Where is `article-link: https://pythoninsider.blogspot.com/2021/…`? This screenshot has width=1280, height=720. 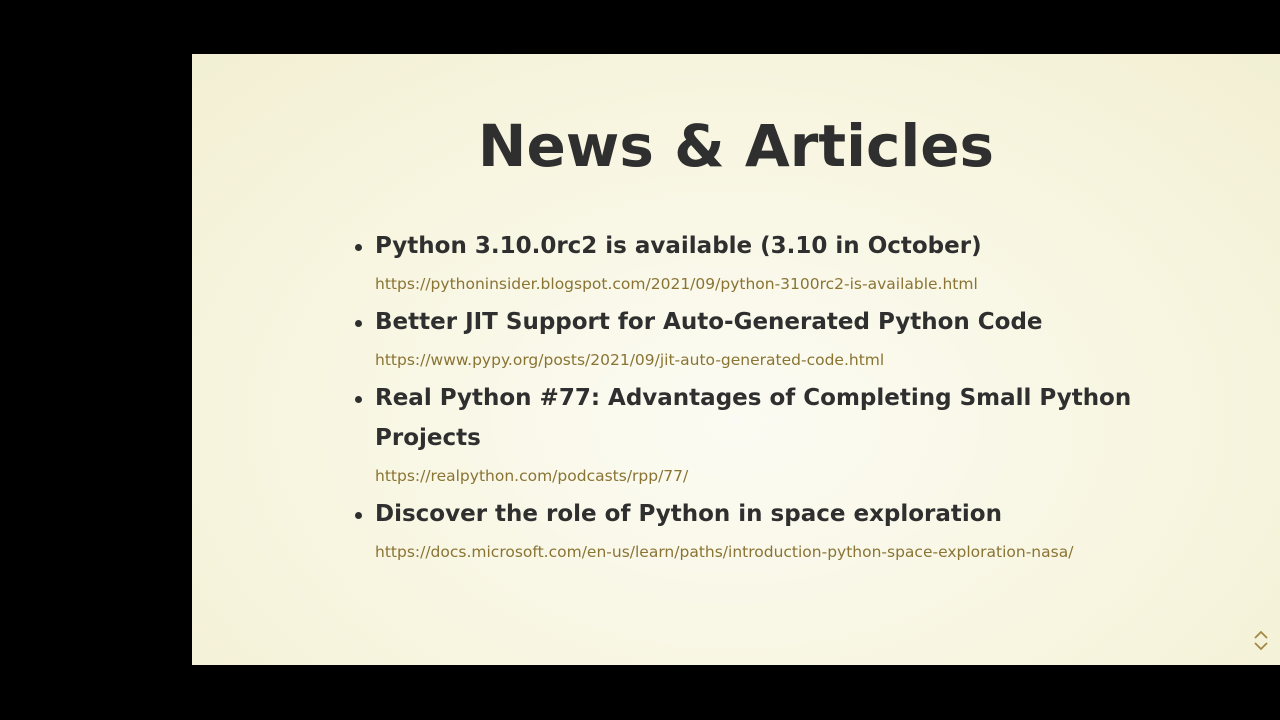 article-link: https://pythoninsider.blogspot.com/2021/… is located at coordinates (763, 284).